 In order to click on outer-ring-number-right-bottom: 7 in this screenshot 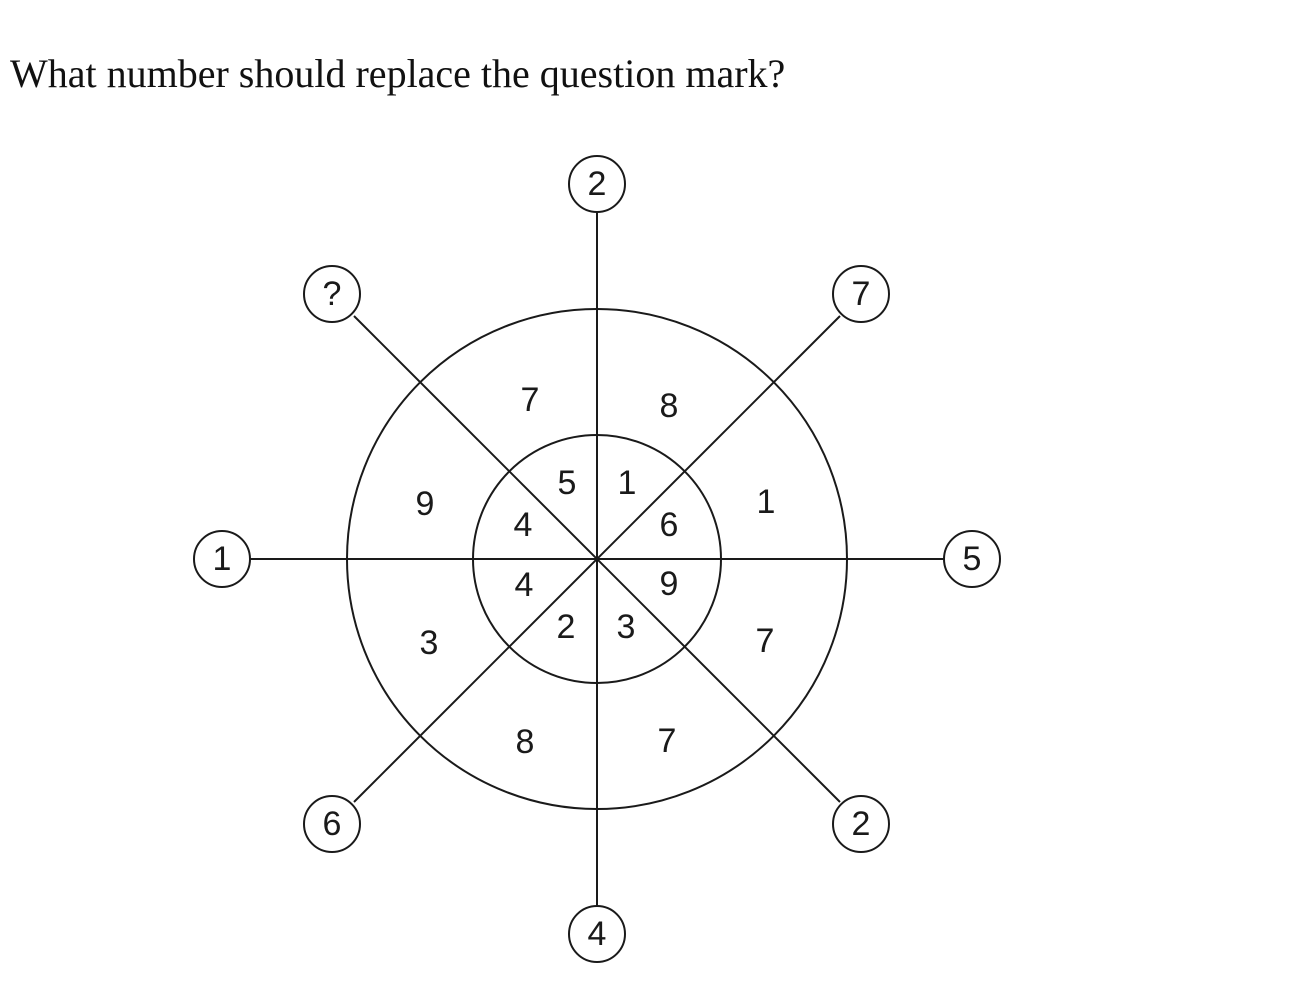, I will do `click(765, 641)`.